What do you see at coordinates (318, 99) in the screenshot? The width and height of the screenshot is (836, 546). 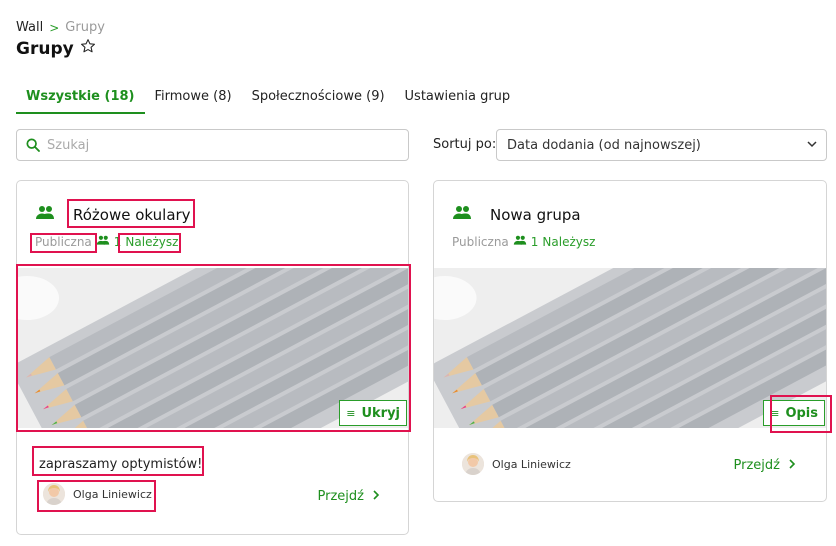 I see `tab-community: Społecznościowe (9)` at bounding box center [318, 99].